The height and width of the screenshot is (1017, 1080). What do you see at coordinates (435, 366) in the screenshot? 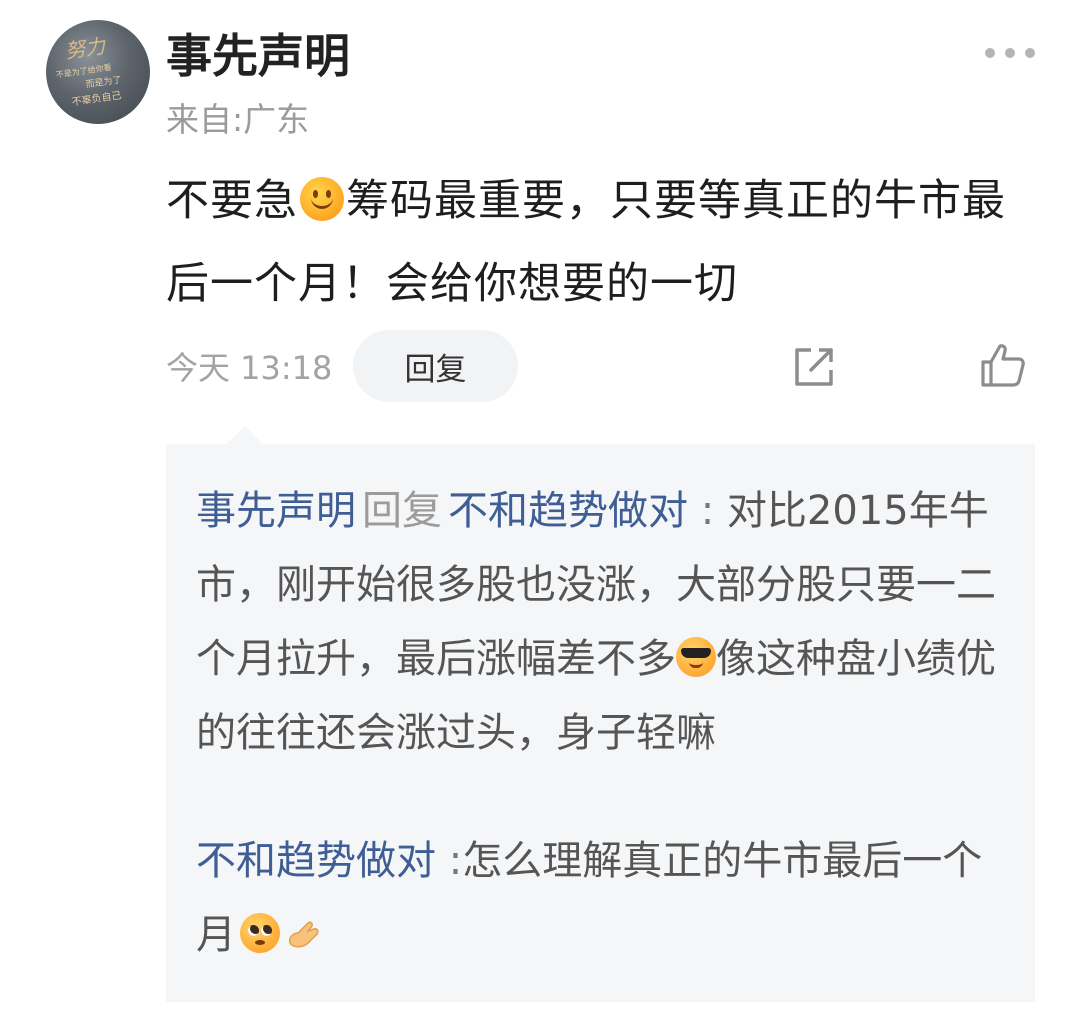
I see `reply-button: 回复` at bounding box center [435, 366].